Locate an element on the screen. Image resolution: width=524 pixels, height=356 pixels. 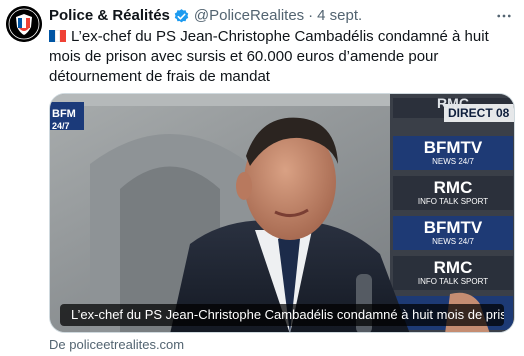
verified-badge-icon is located at coordinates (181, 16).